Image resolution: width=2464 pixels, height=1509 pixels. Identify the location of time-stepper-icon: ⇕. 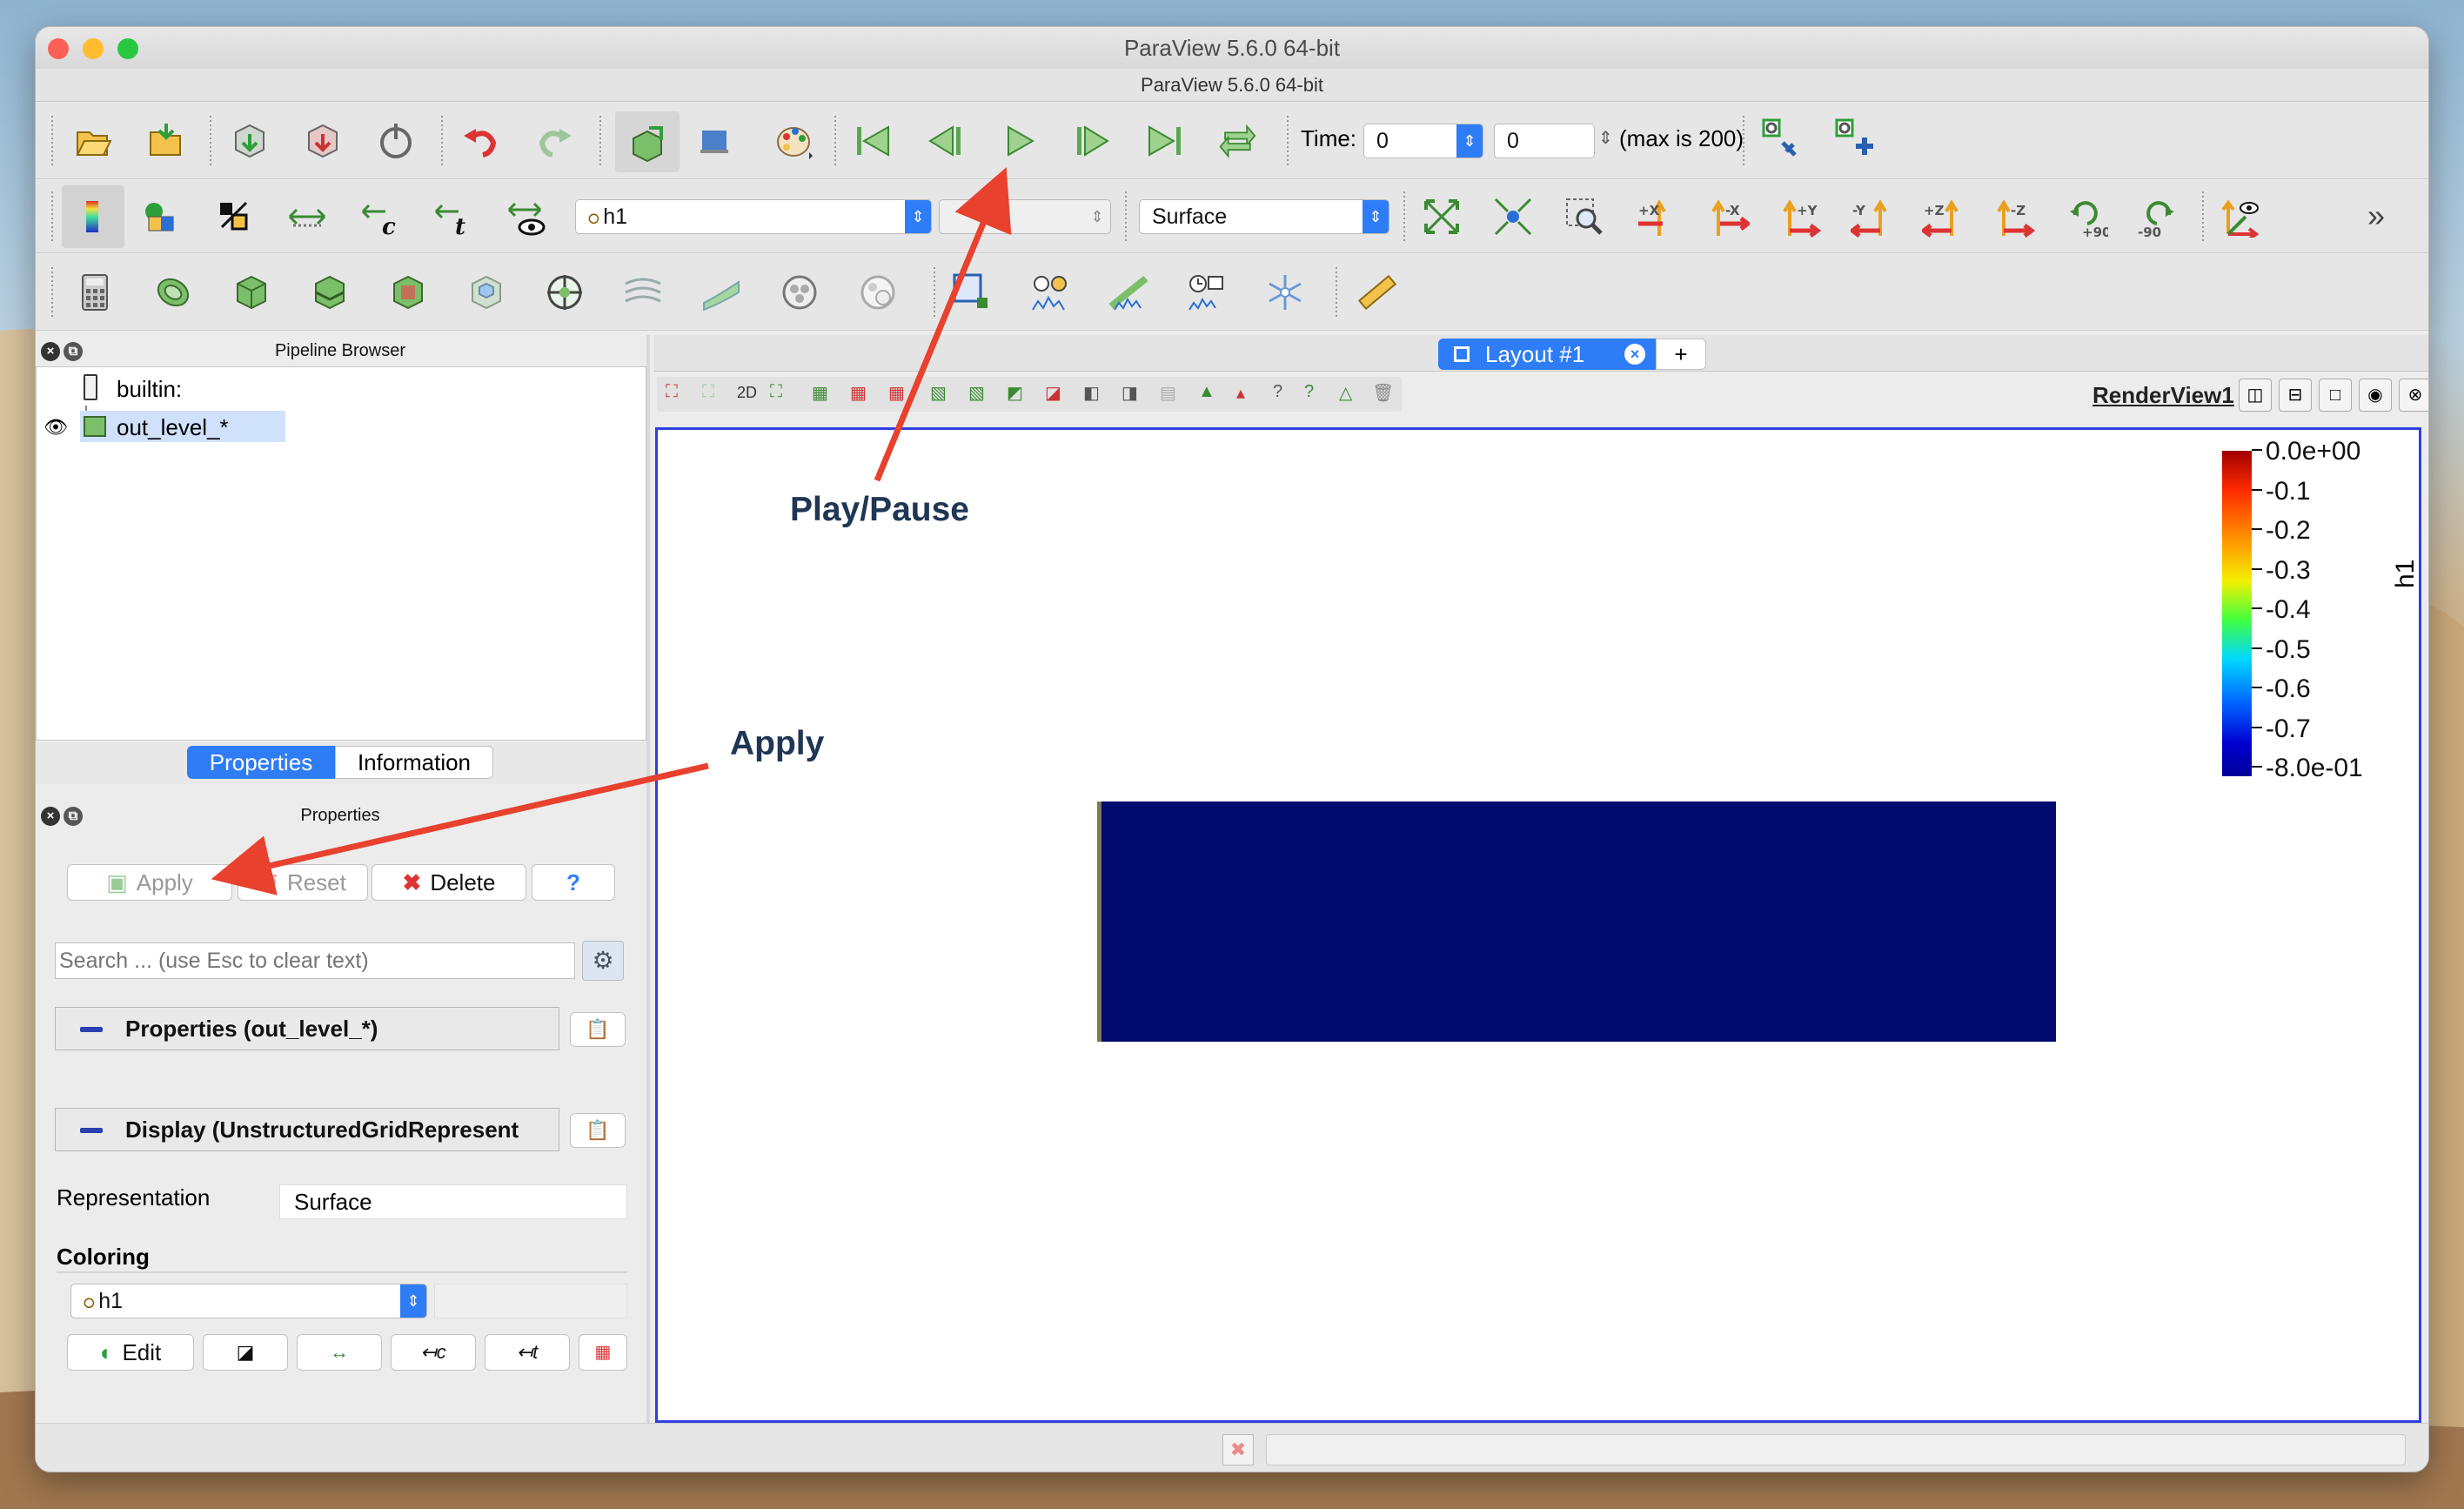
(1469, 141).